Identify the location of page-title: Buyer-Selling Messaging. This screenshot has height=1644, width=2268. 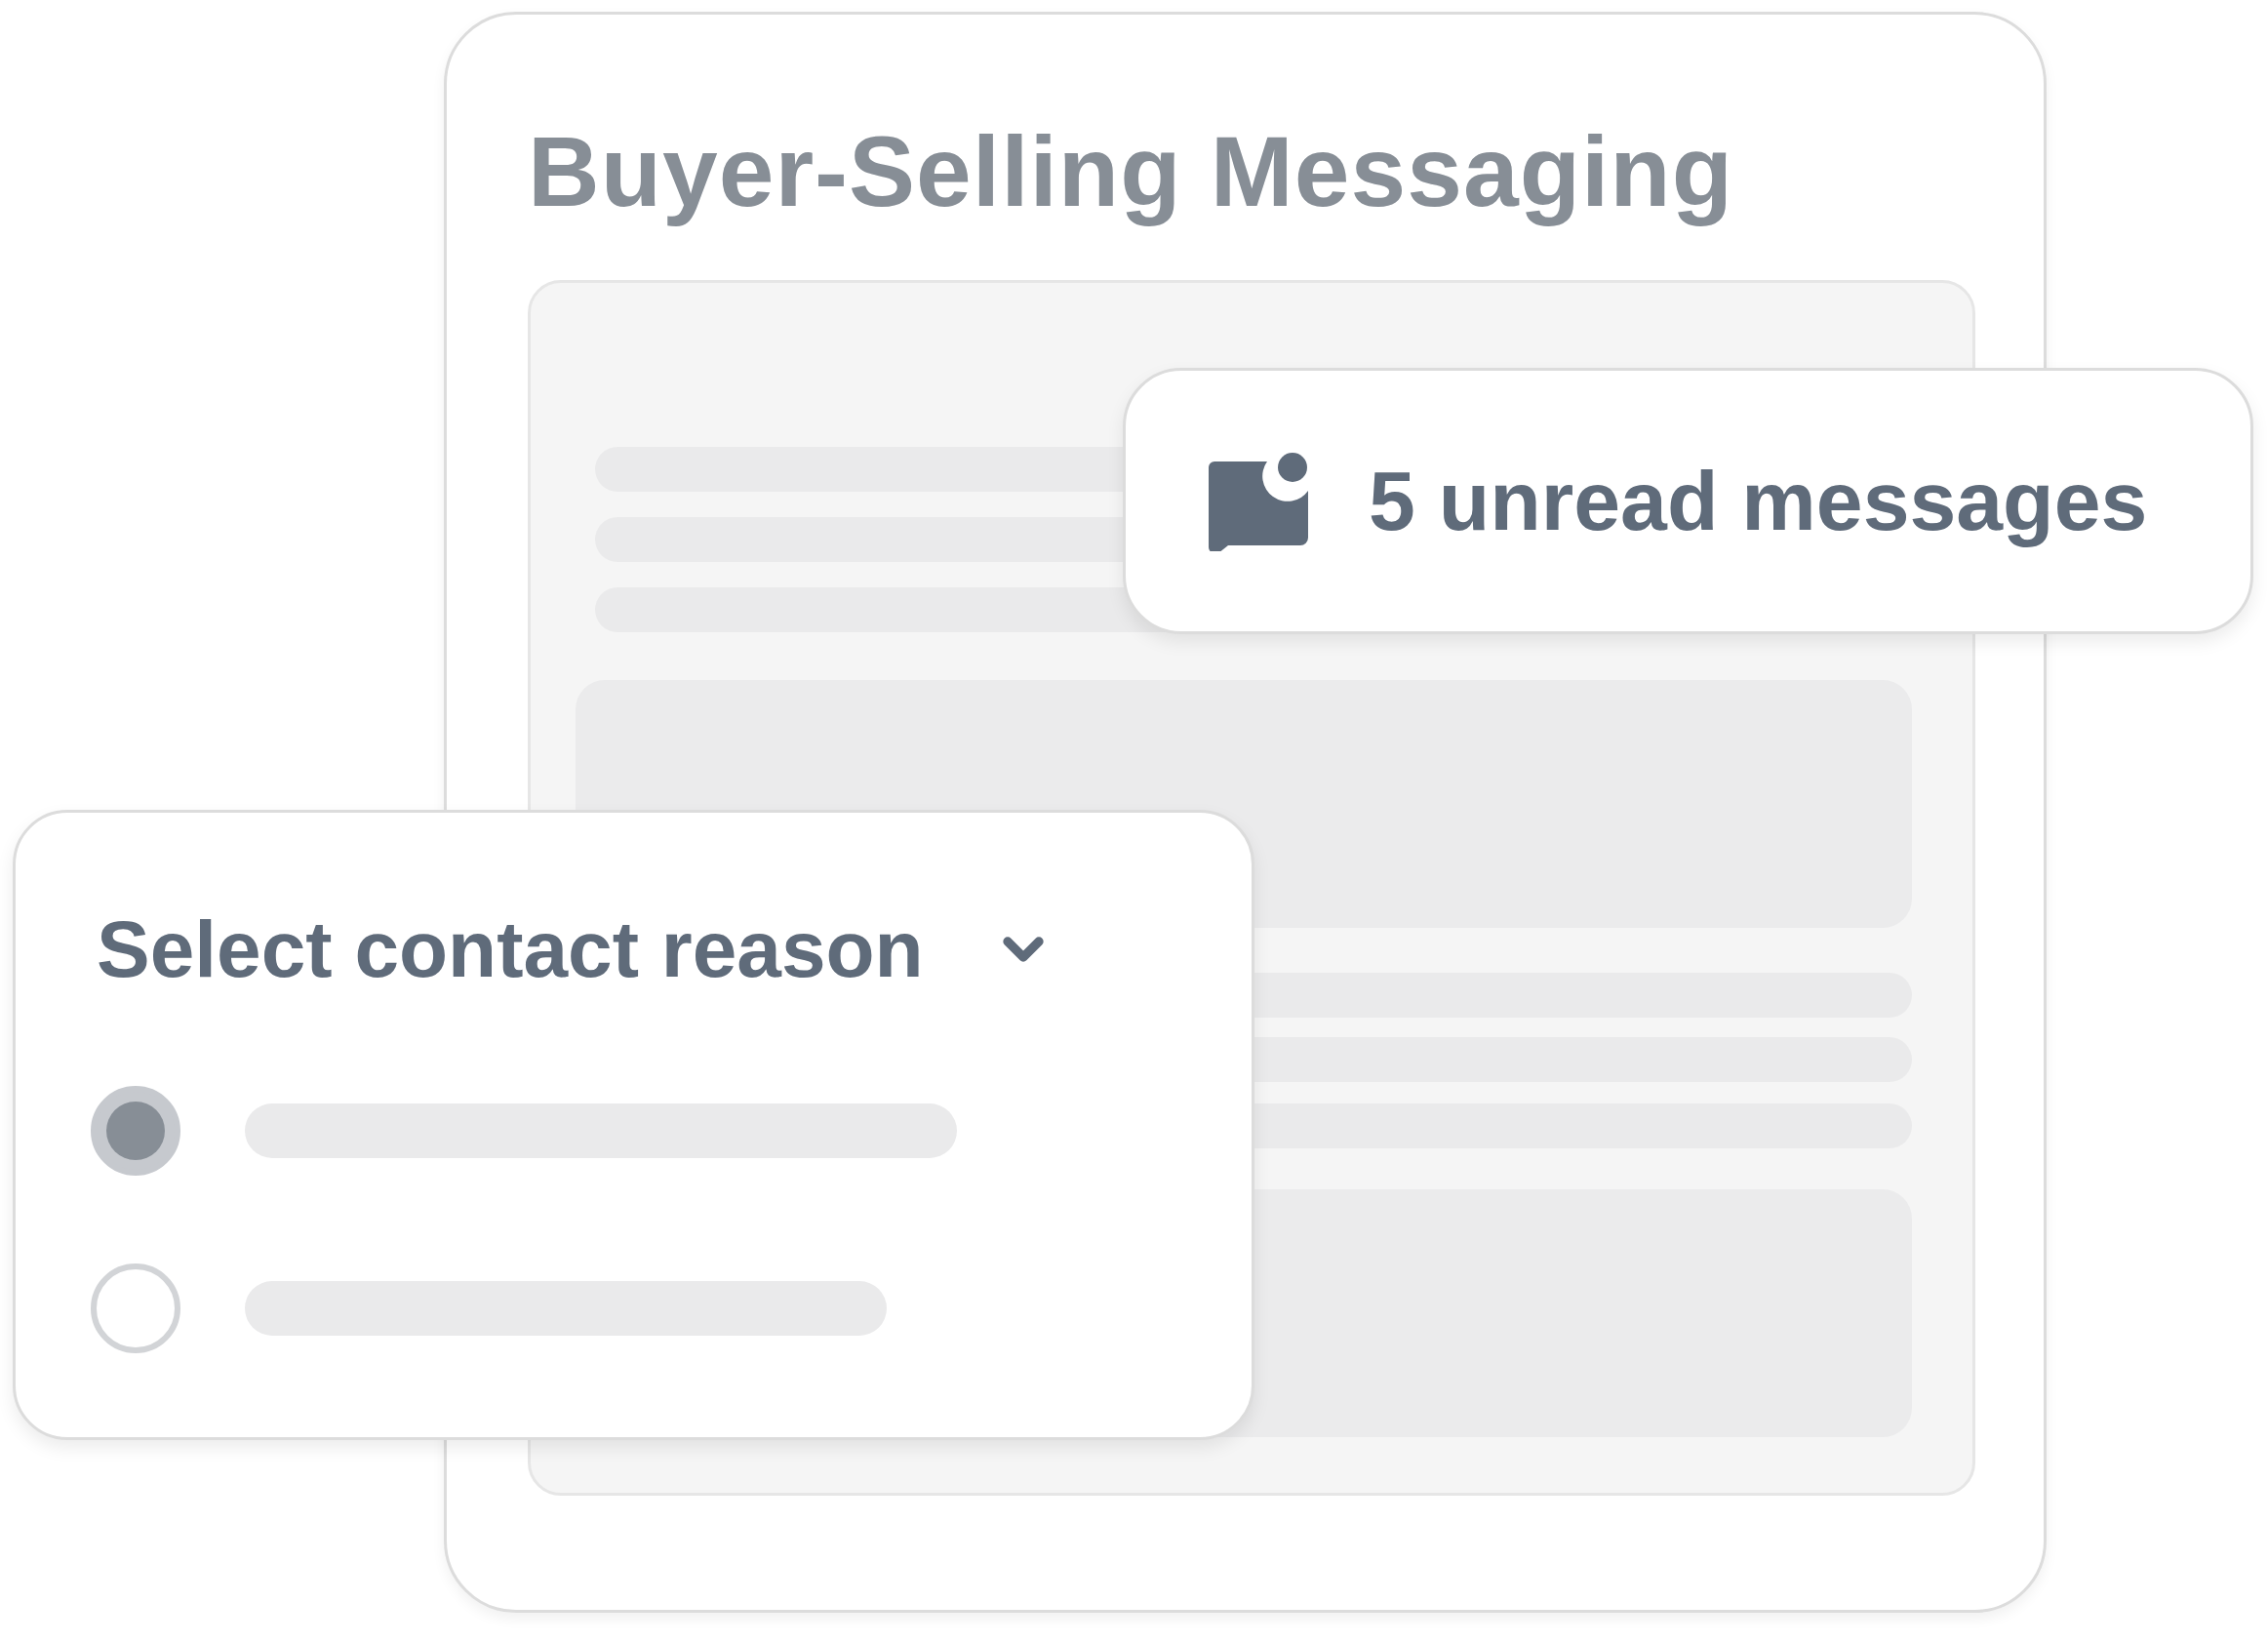
(1131, 172).